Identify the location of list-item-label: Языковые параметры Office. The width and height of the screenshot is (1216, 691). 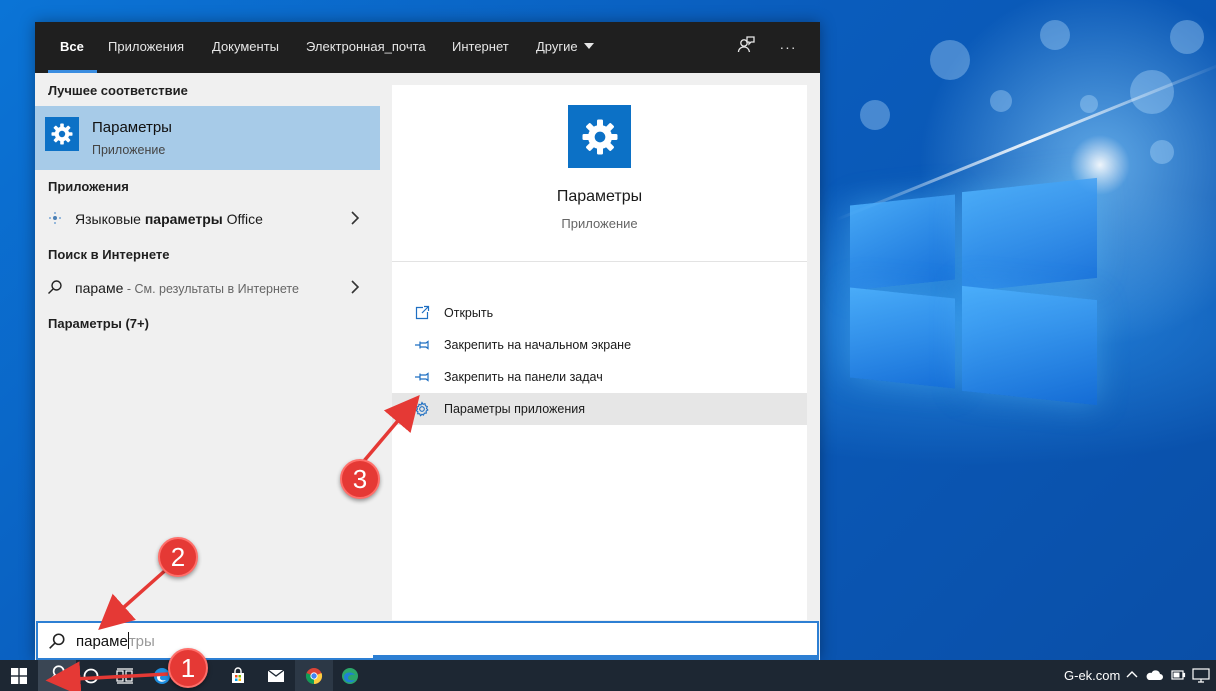
(169, 219).